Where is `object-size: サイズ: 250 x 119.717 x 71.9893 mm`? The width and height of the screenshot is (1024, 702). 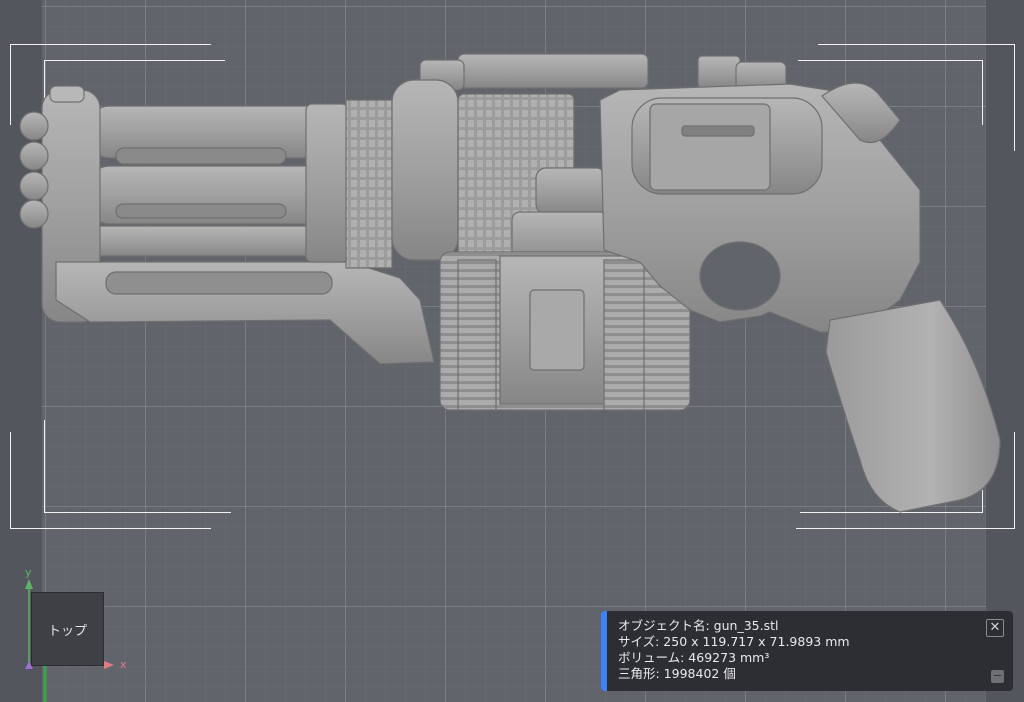 object-size: サイズ: 250 x 119.717 x 71.9893 mm is located at coordinates (734, 641).